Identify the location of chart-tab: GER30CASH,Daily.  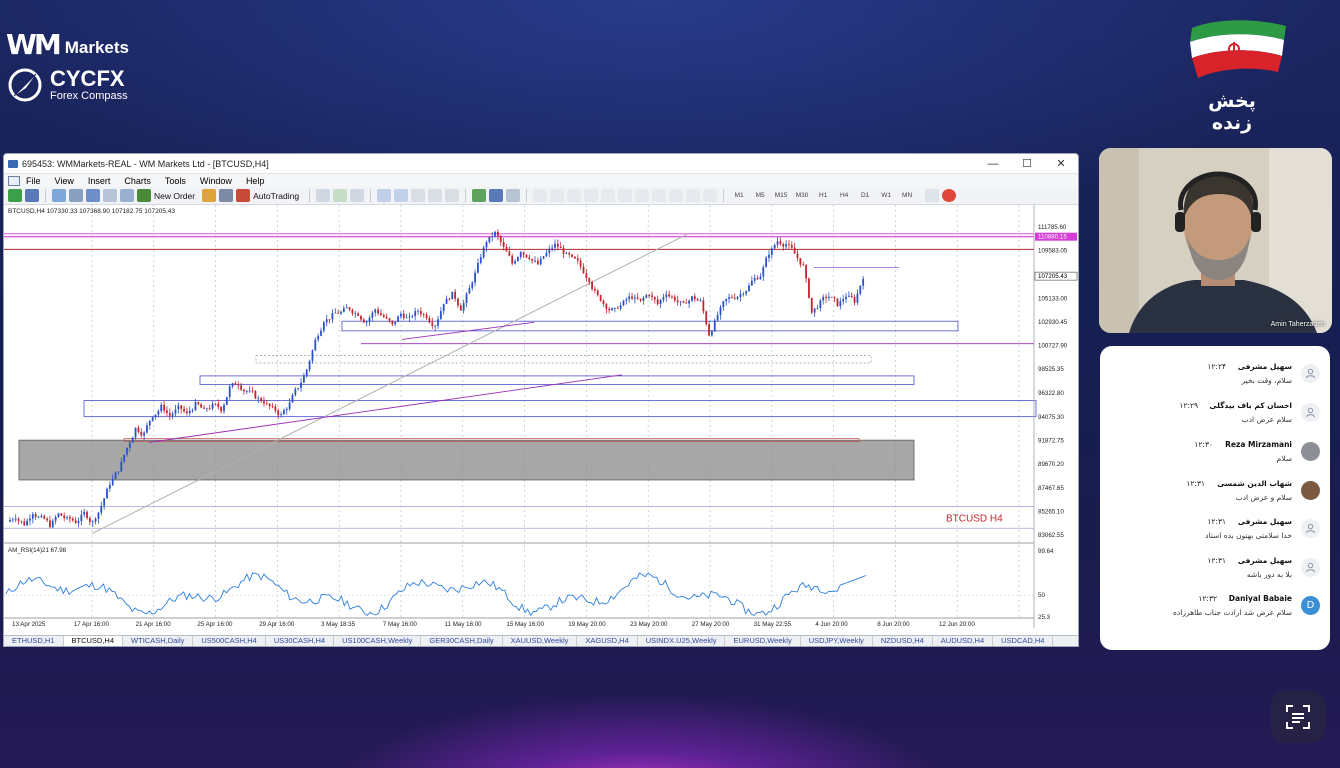
(462, 641).